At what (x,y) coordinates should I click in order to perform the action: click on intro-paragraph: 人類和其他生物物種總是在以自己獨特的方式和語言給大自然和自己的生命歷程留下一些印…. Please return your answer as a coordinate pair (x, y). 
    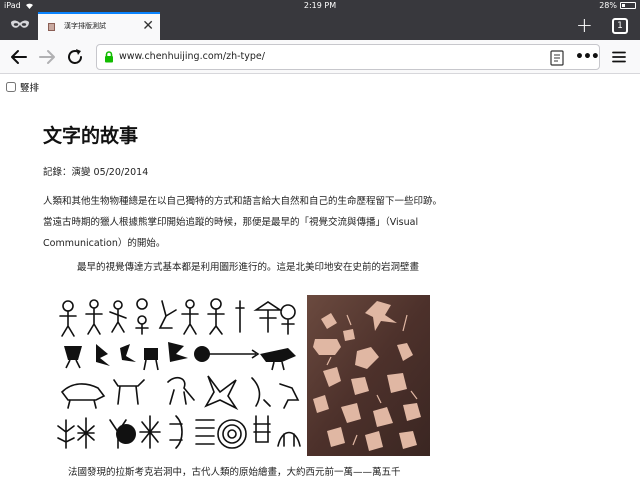
    Looking at the image, I should click on (243, 222).